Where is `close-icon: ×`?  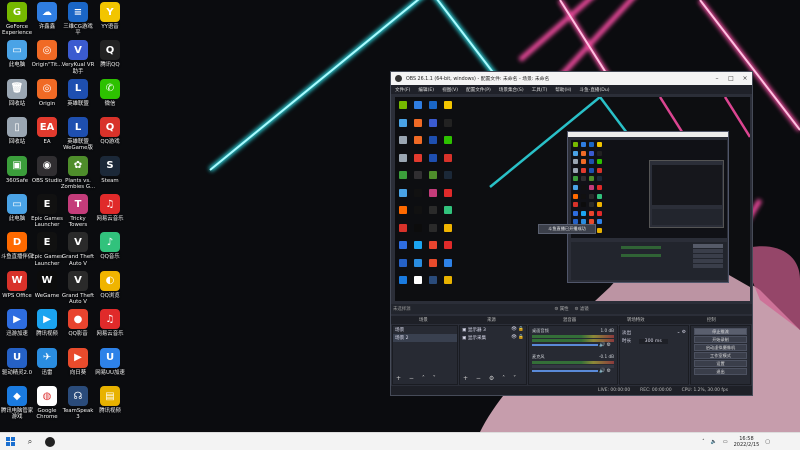 close-icon: × is located at coordinates (745, 78).